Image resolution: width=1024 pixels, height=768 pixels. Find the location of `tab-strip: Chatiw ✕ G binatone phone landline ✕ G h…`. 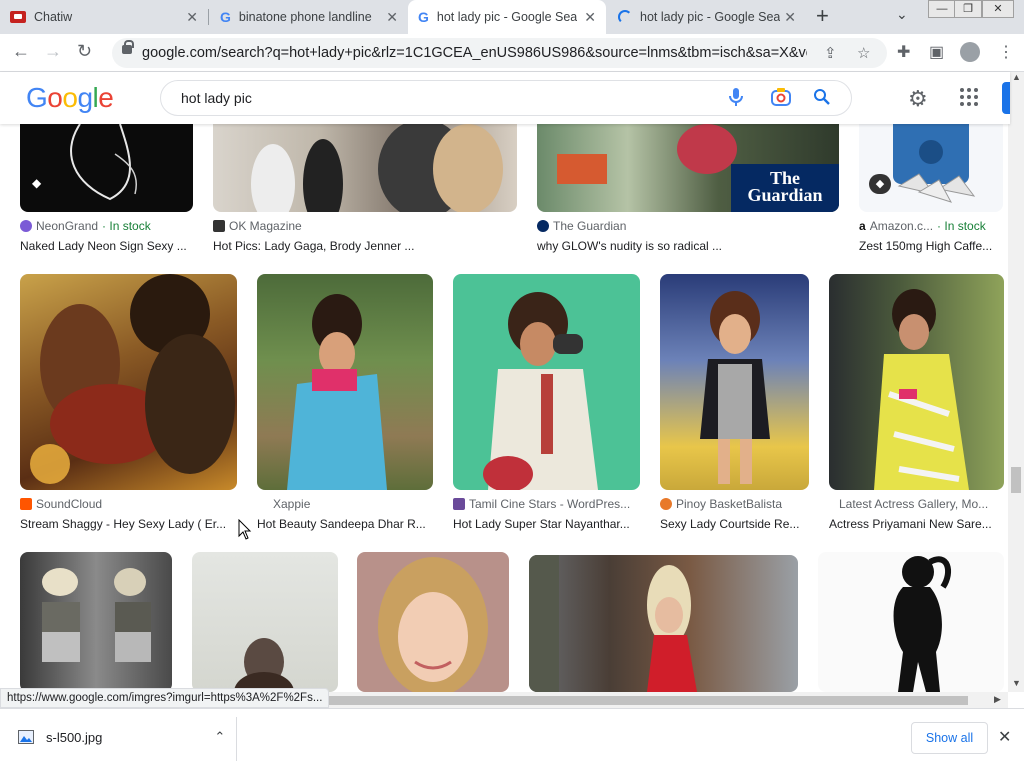

tab-strip: Chatiw ✕ G binatone phone landline ✕ G h… is located at coordinates (512, 17).